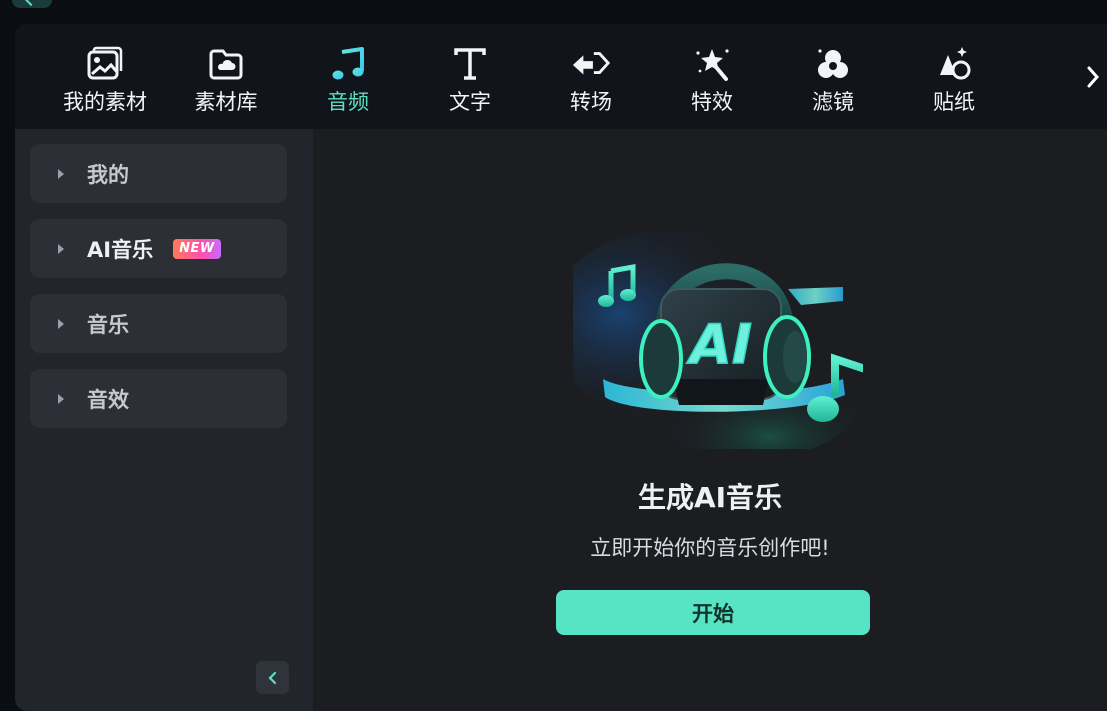  Describe the element at coordinates (105, 64) in the screenshot. I see `image-icon` at that location.